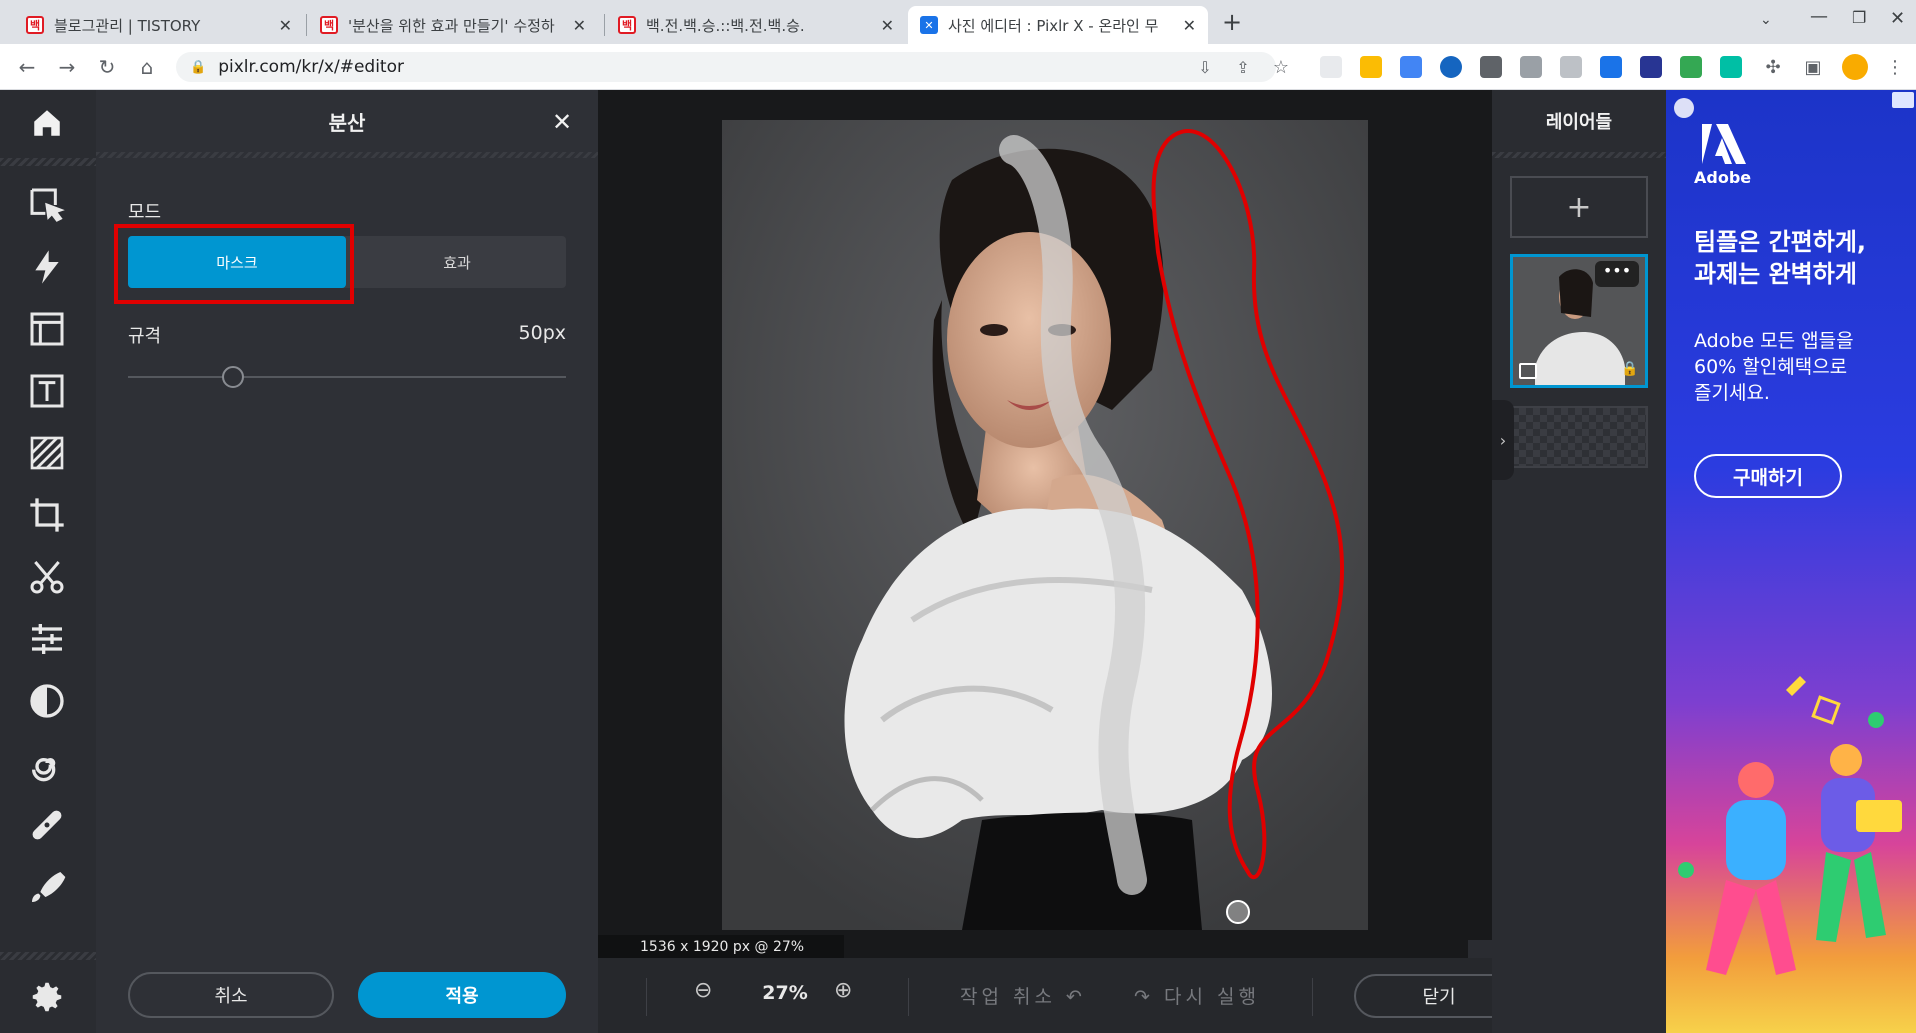 The image size is (1916, 1033). Describe the element at coordinates (1053, 25) in the screenshot. I see `tab-title: 사진 에디터 : Pixlr X - 온라인 무` at that location.